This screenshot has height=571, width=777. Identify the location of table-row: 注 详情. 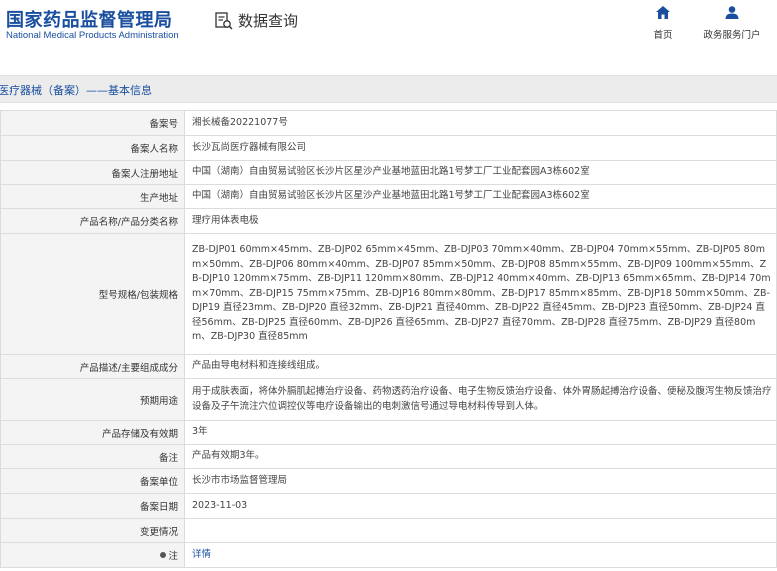
(388, 555).